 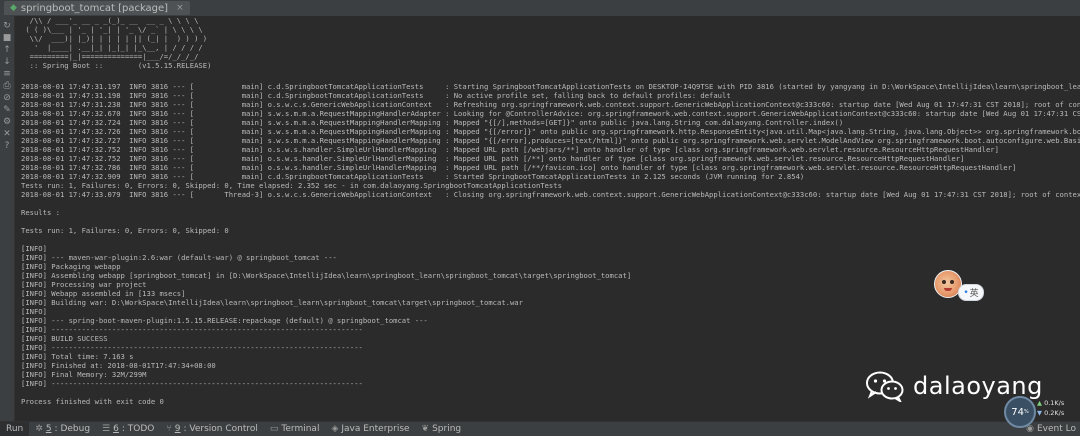 I want to click on rerun-icon: ↻, so click(x=7, y=26).